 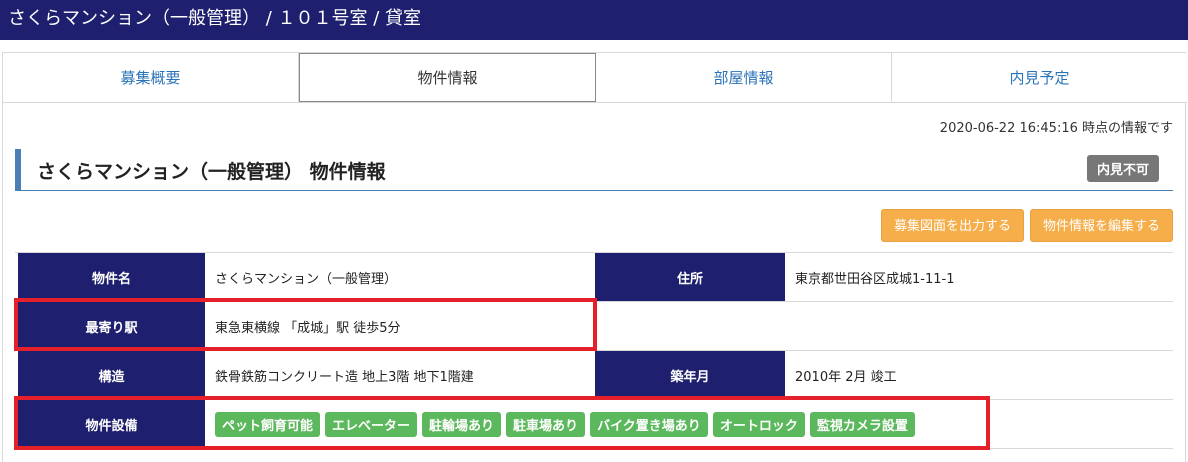 I want to click on equipment-tag: エレベーター, so click(x=371, y=424).